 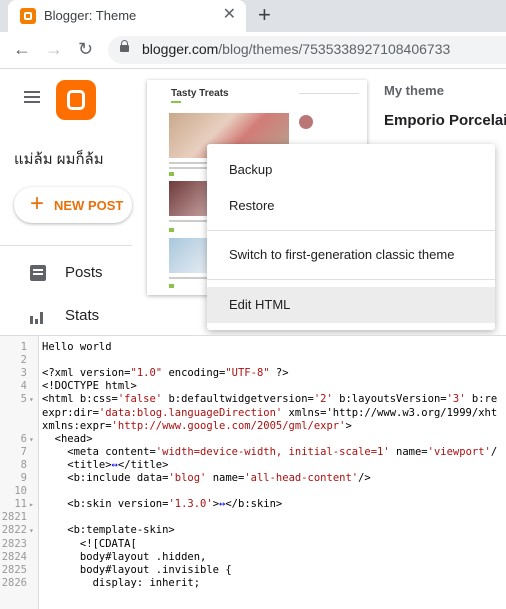 What do you see at coordinates (28, 16) in the screenshot?
I see `blogger-favicon-icon` at bounding box center [28, 16].